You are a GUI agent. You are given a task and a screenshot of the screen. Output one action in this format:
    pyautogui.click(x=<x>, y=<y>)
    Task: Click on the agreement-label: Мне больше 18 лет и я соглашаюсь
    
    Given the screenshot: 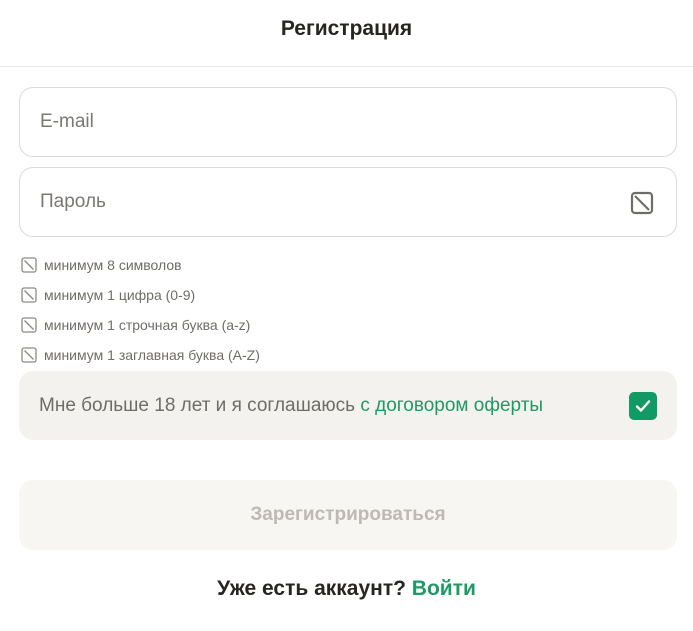 What is the action you would take?
    pyautogui.click(x=200, y=405)
    